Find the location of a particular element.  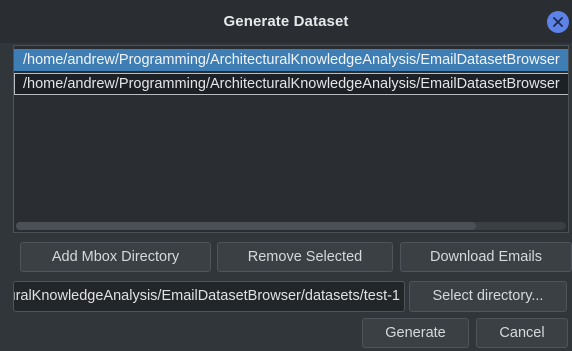

download-emails-button: Download Emails is located at coordinates (486, 257).